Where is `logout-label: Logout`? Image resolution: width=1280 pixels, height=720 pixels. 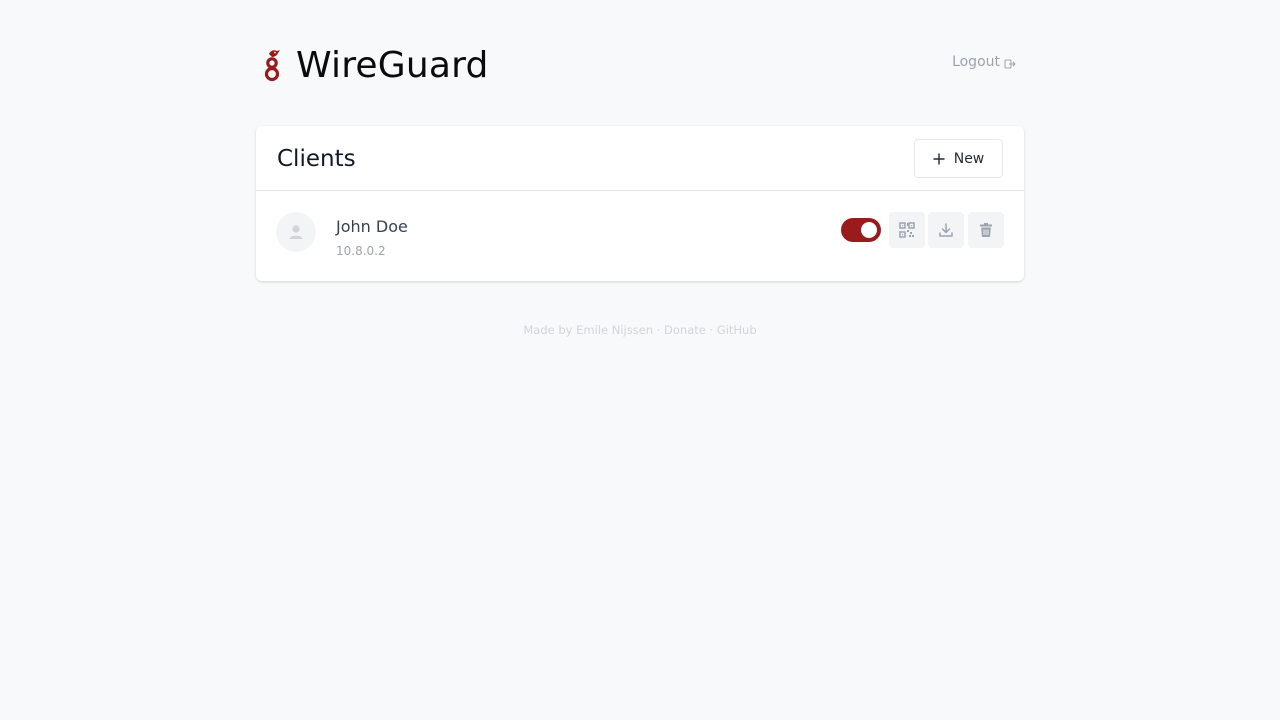 logout-label: Logout is located at coordinates (976, 62).